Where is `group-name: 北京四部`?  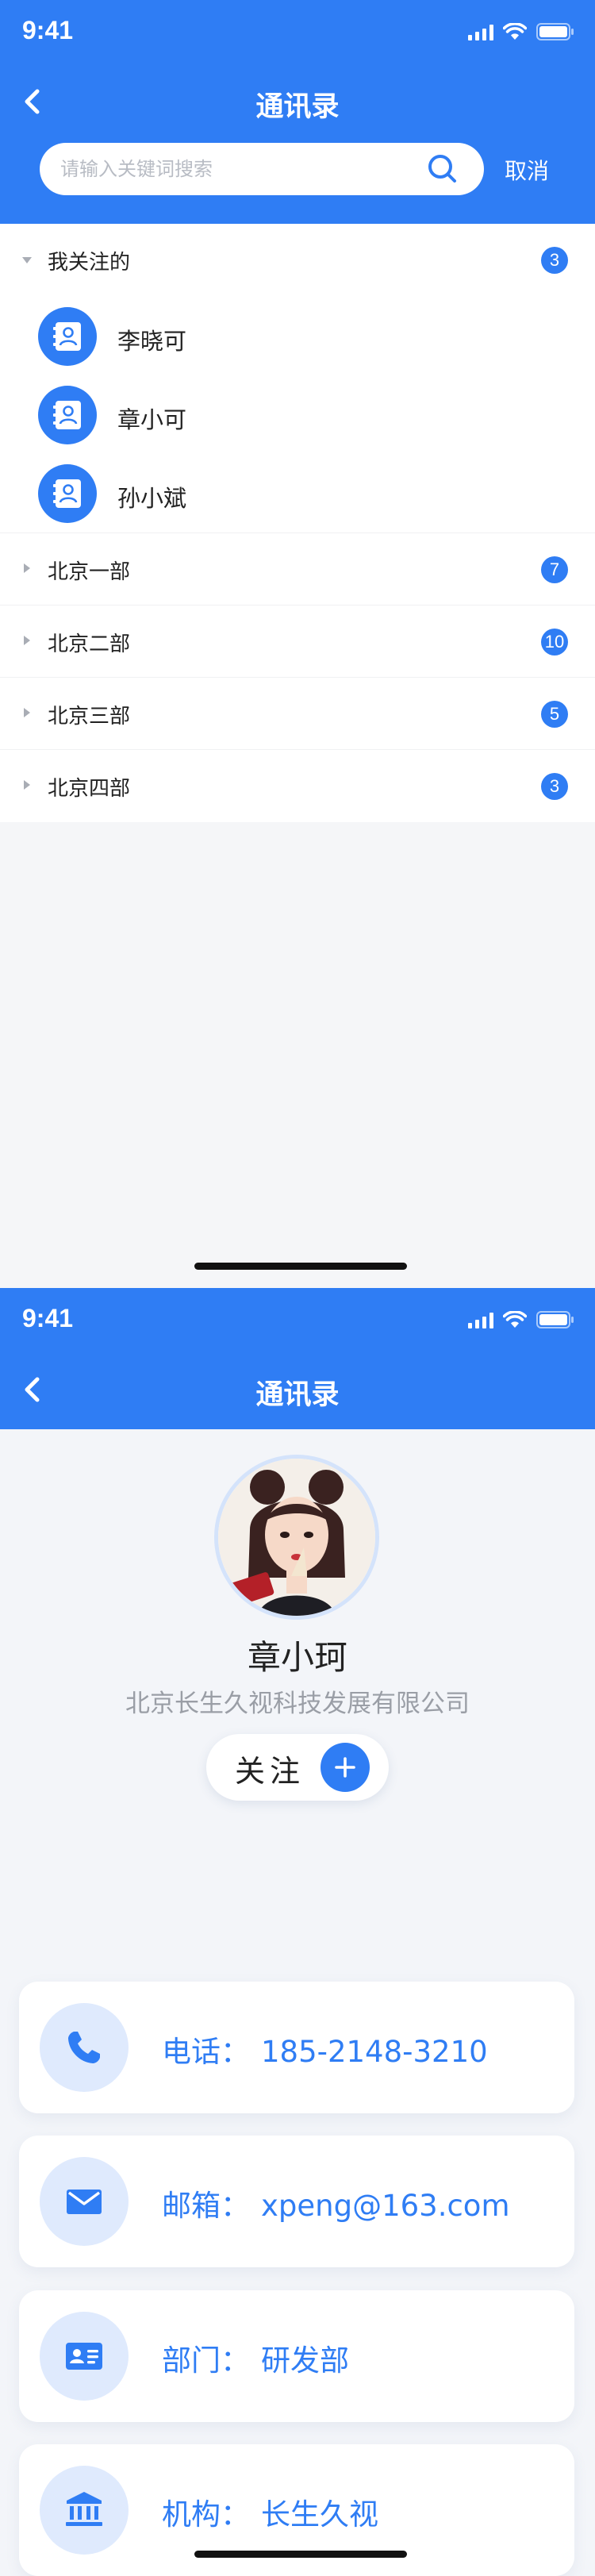 group-name: 北京四部 is located at coordinates (89, 789).